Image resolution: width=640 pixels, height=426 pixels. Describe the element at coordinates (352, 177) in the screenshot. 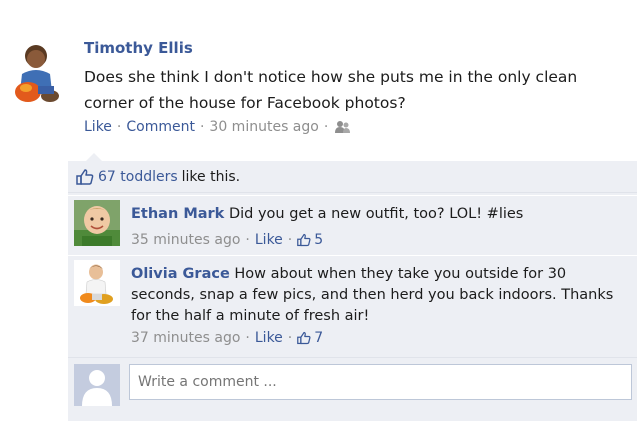

I see `likes-summary: 67 toddlers like this.` at that location.